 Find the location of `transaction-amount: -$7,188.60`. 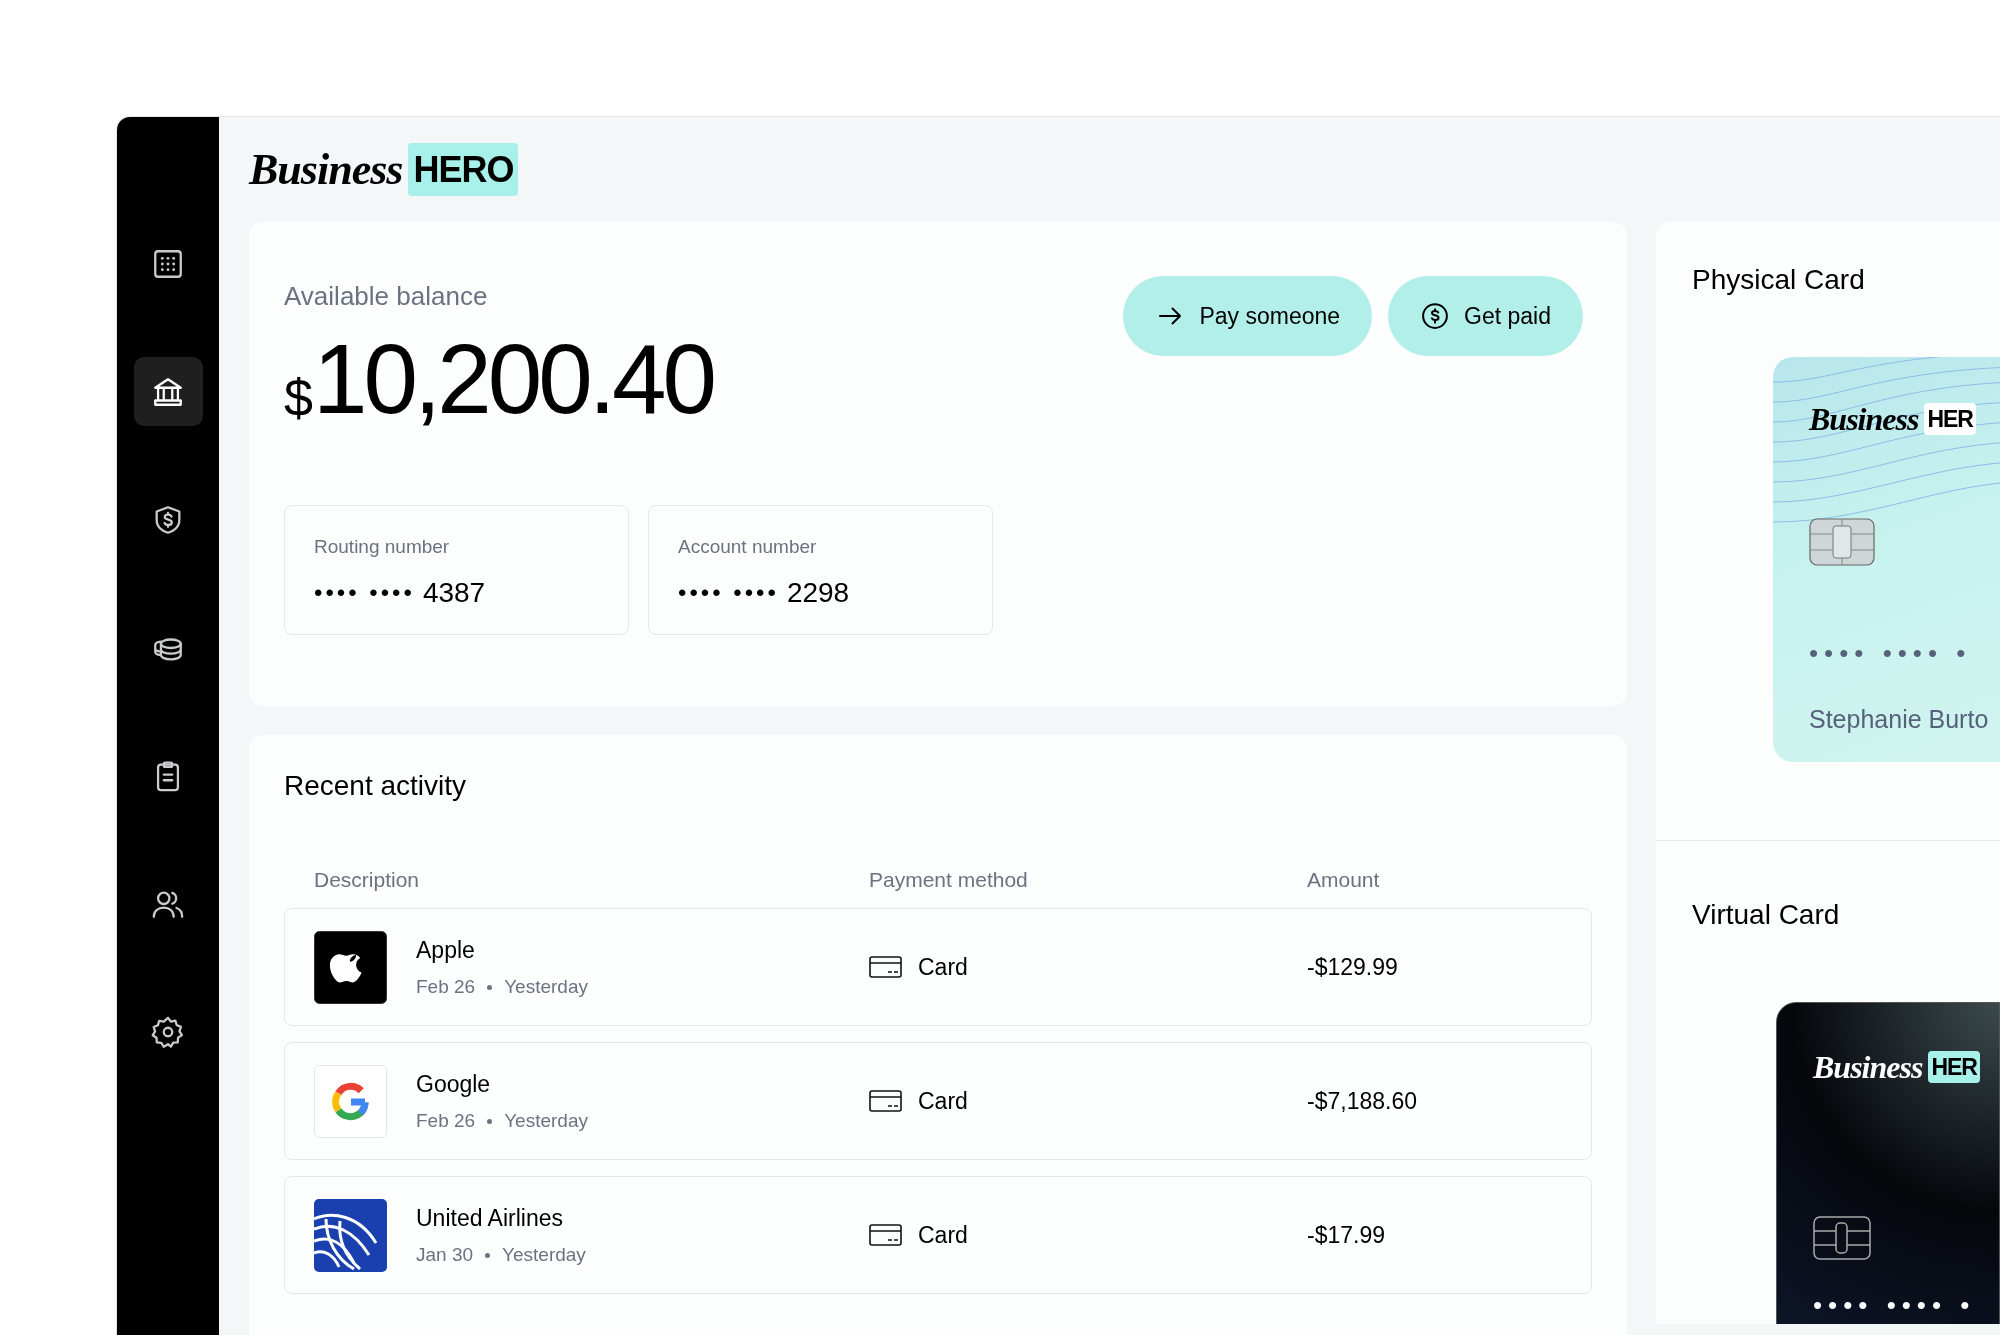

transaction-amount: -$7,188.60 is located at coordinates (1362, 1100).